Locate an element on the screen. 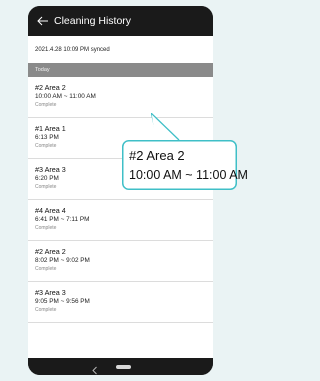 This screenshot has width=320, height=381. history-row: #3 Area 3 9:05 PM ~ 9:56 PM Complete is located at coordinates (120, 302).